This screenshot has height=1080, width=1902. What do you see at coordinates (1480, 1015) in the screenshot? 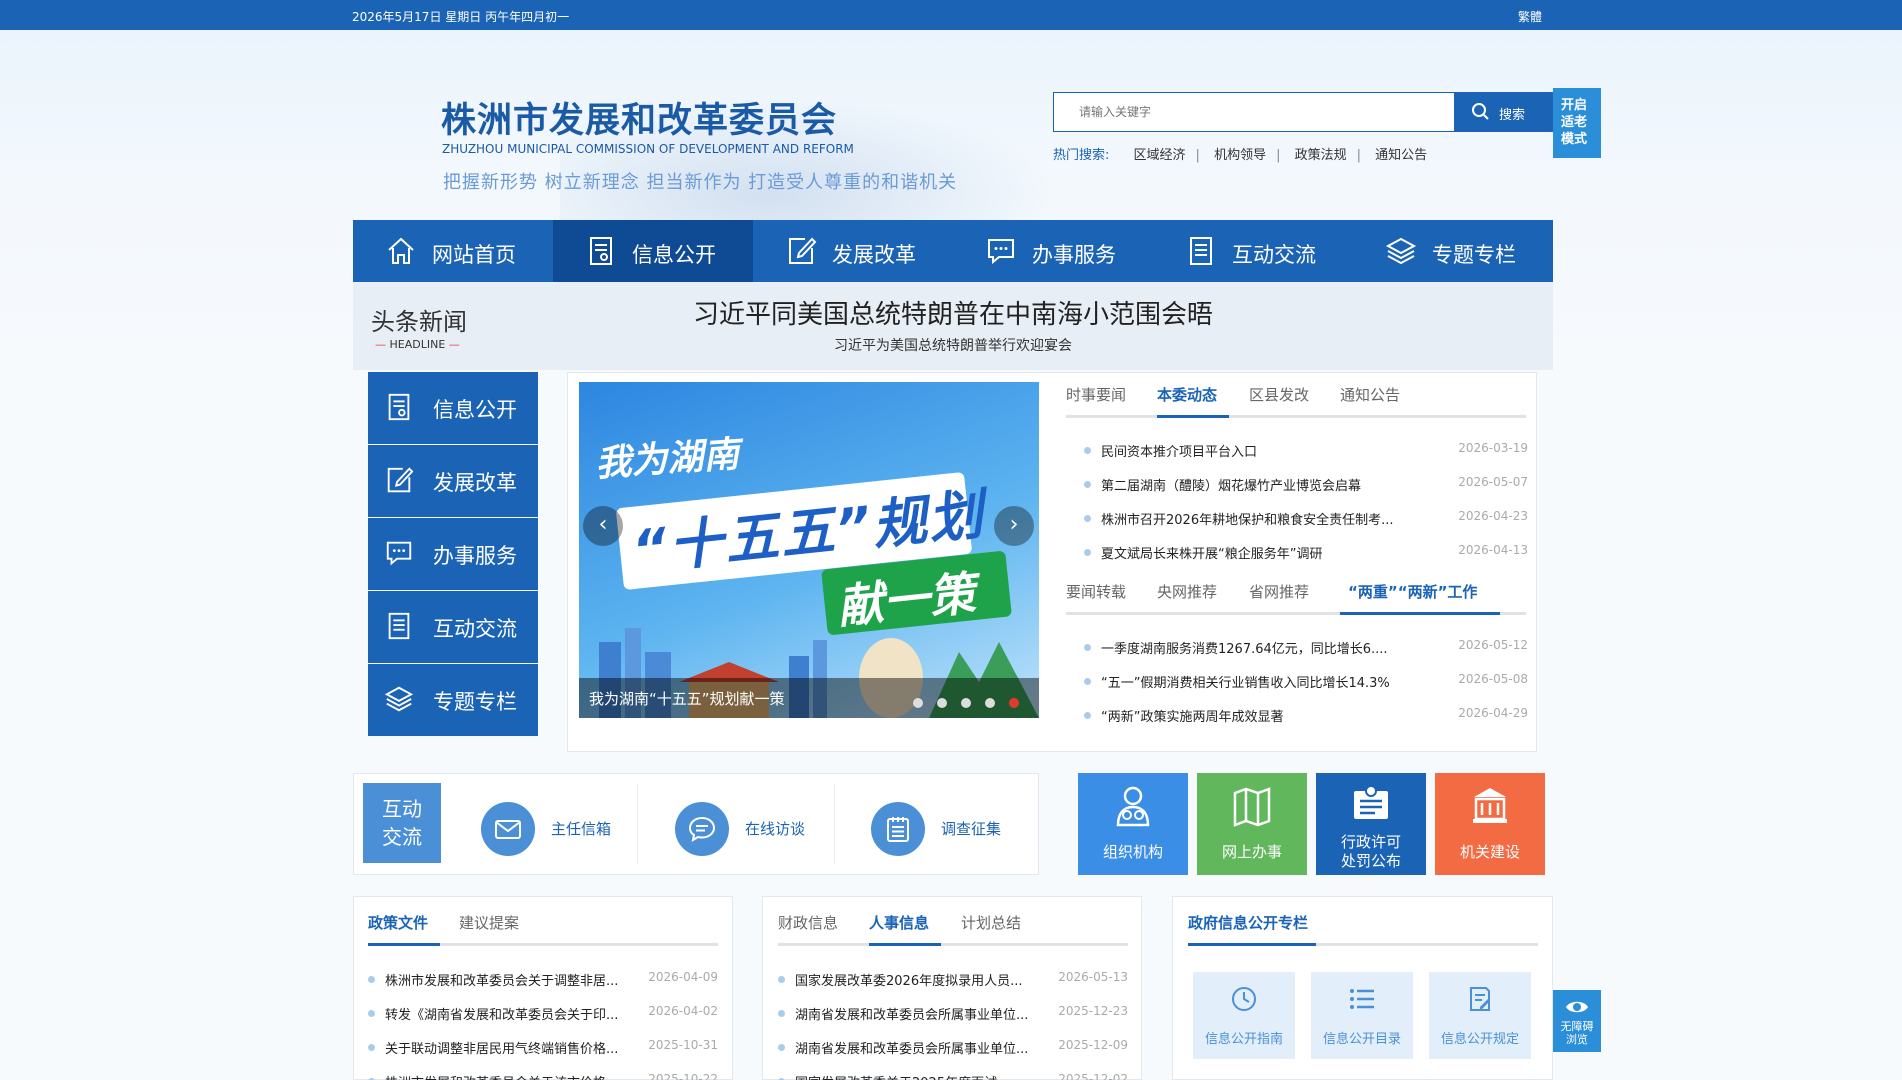
I see `info-disclosure-rules-button: 信息公开规定` at bounding box center [1480, 1015].